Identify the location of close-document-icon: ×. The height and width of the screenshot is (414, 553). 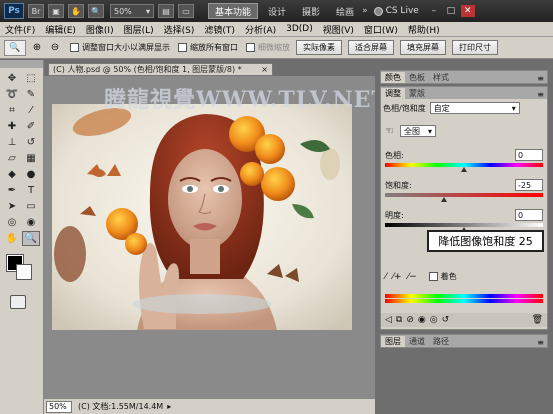
(264, 69).